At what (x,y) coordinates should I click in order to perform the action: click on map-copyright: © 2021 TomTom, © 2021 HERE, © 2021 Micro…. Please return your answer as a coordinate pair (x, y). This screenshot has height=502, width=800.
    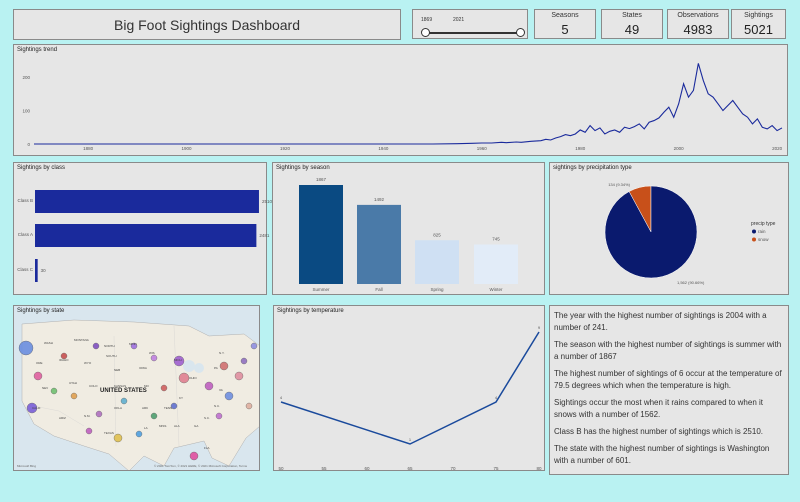
    Looking at the image, I should click on (201, 466).